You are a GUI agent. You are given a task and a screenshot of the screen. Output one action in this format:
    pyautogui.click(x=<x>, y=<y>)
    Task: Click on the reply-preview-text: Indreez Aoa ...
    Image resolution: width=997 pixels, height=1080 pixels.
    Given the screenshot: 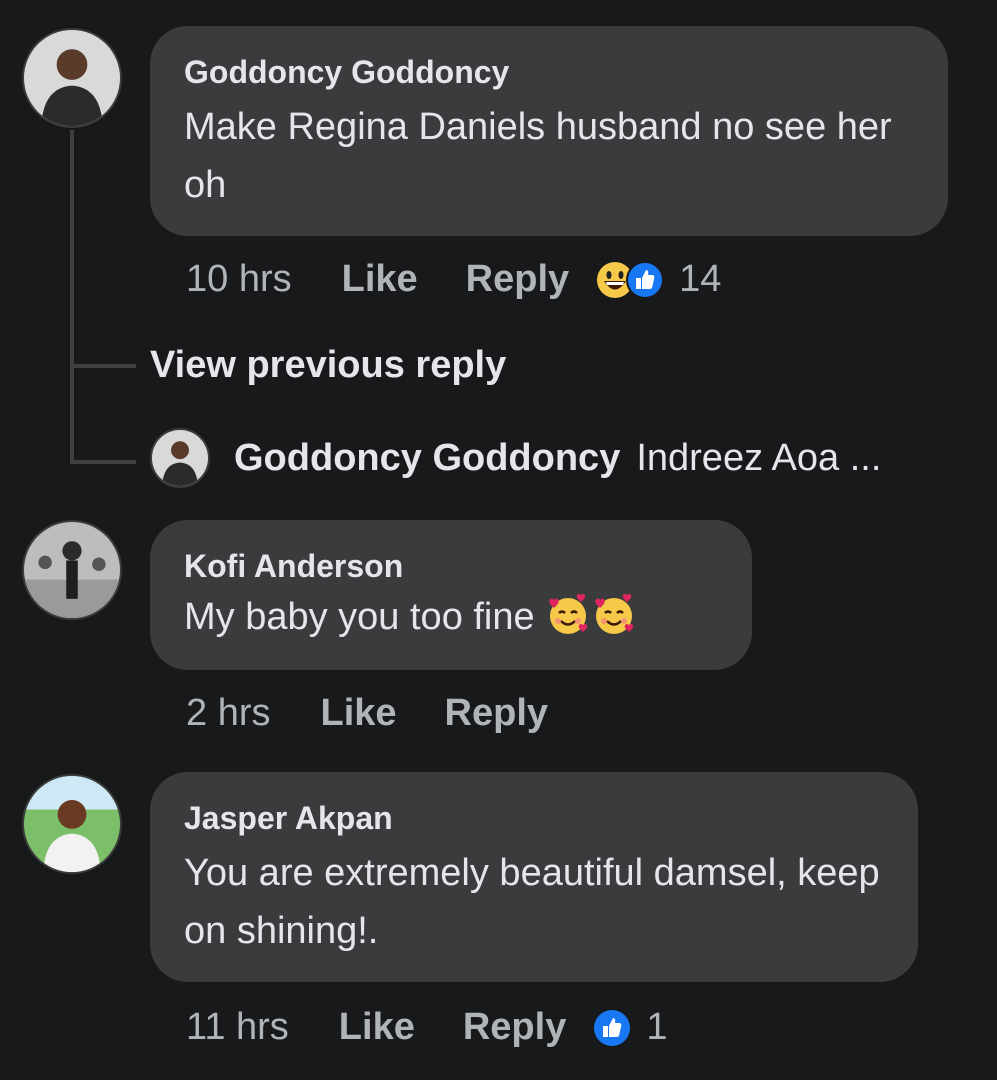 What is the action you would take?
    pyautogui.click(x=759, y=457)
    